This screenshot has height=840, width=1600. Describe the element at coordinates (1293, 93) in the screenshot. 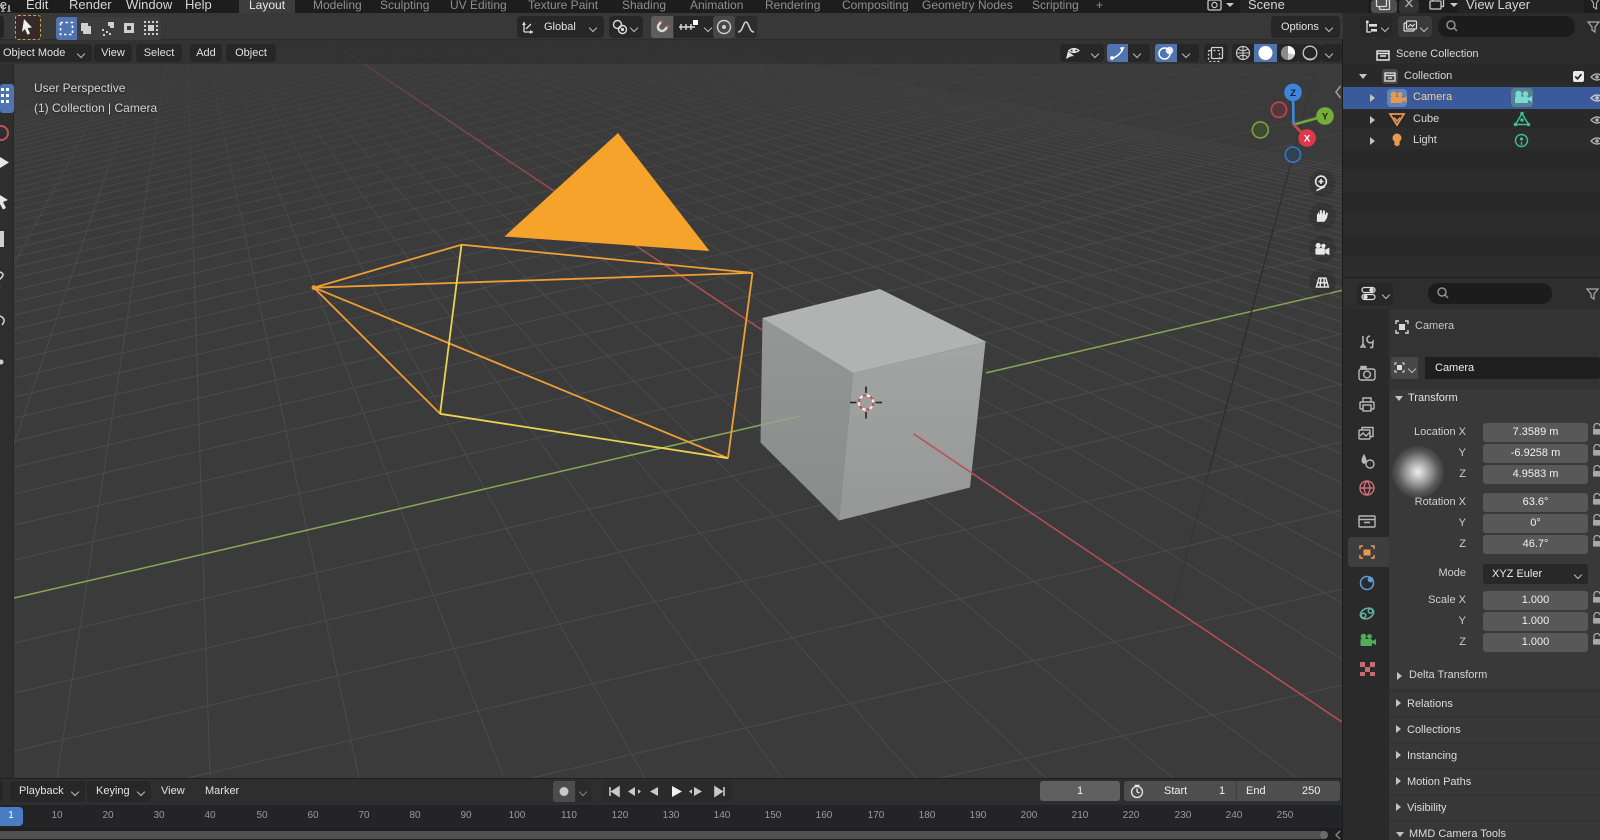

I see `svg-text: Z` at that location.